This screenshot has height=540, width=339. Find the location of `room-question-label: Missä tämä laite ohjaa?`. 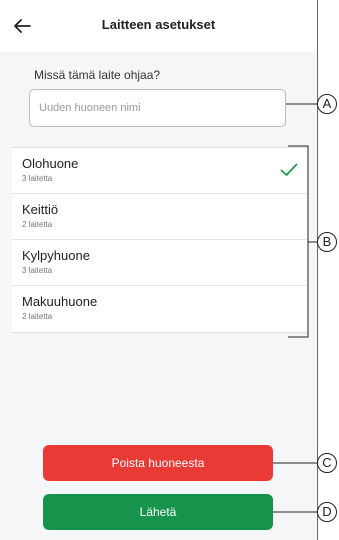

room-question-label: Missä tämä laite ohjaa? is located at coordinates (97, 75).